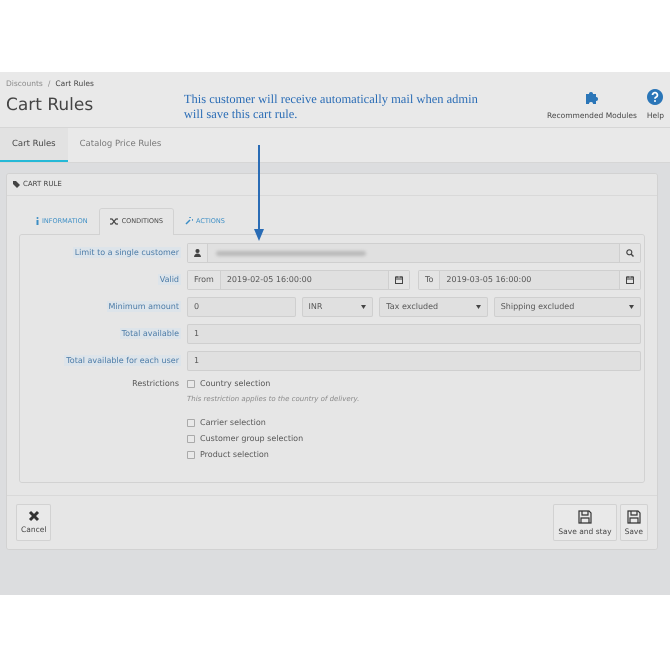  I want to click on page-title: Cart Rules, so click(50, 106).